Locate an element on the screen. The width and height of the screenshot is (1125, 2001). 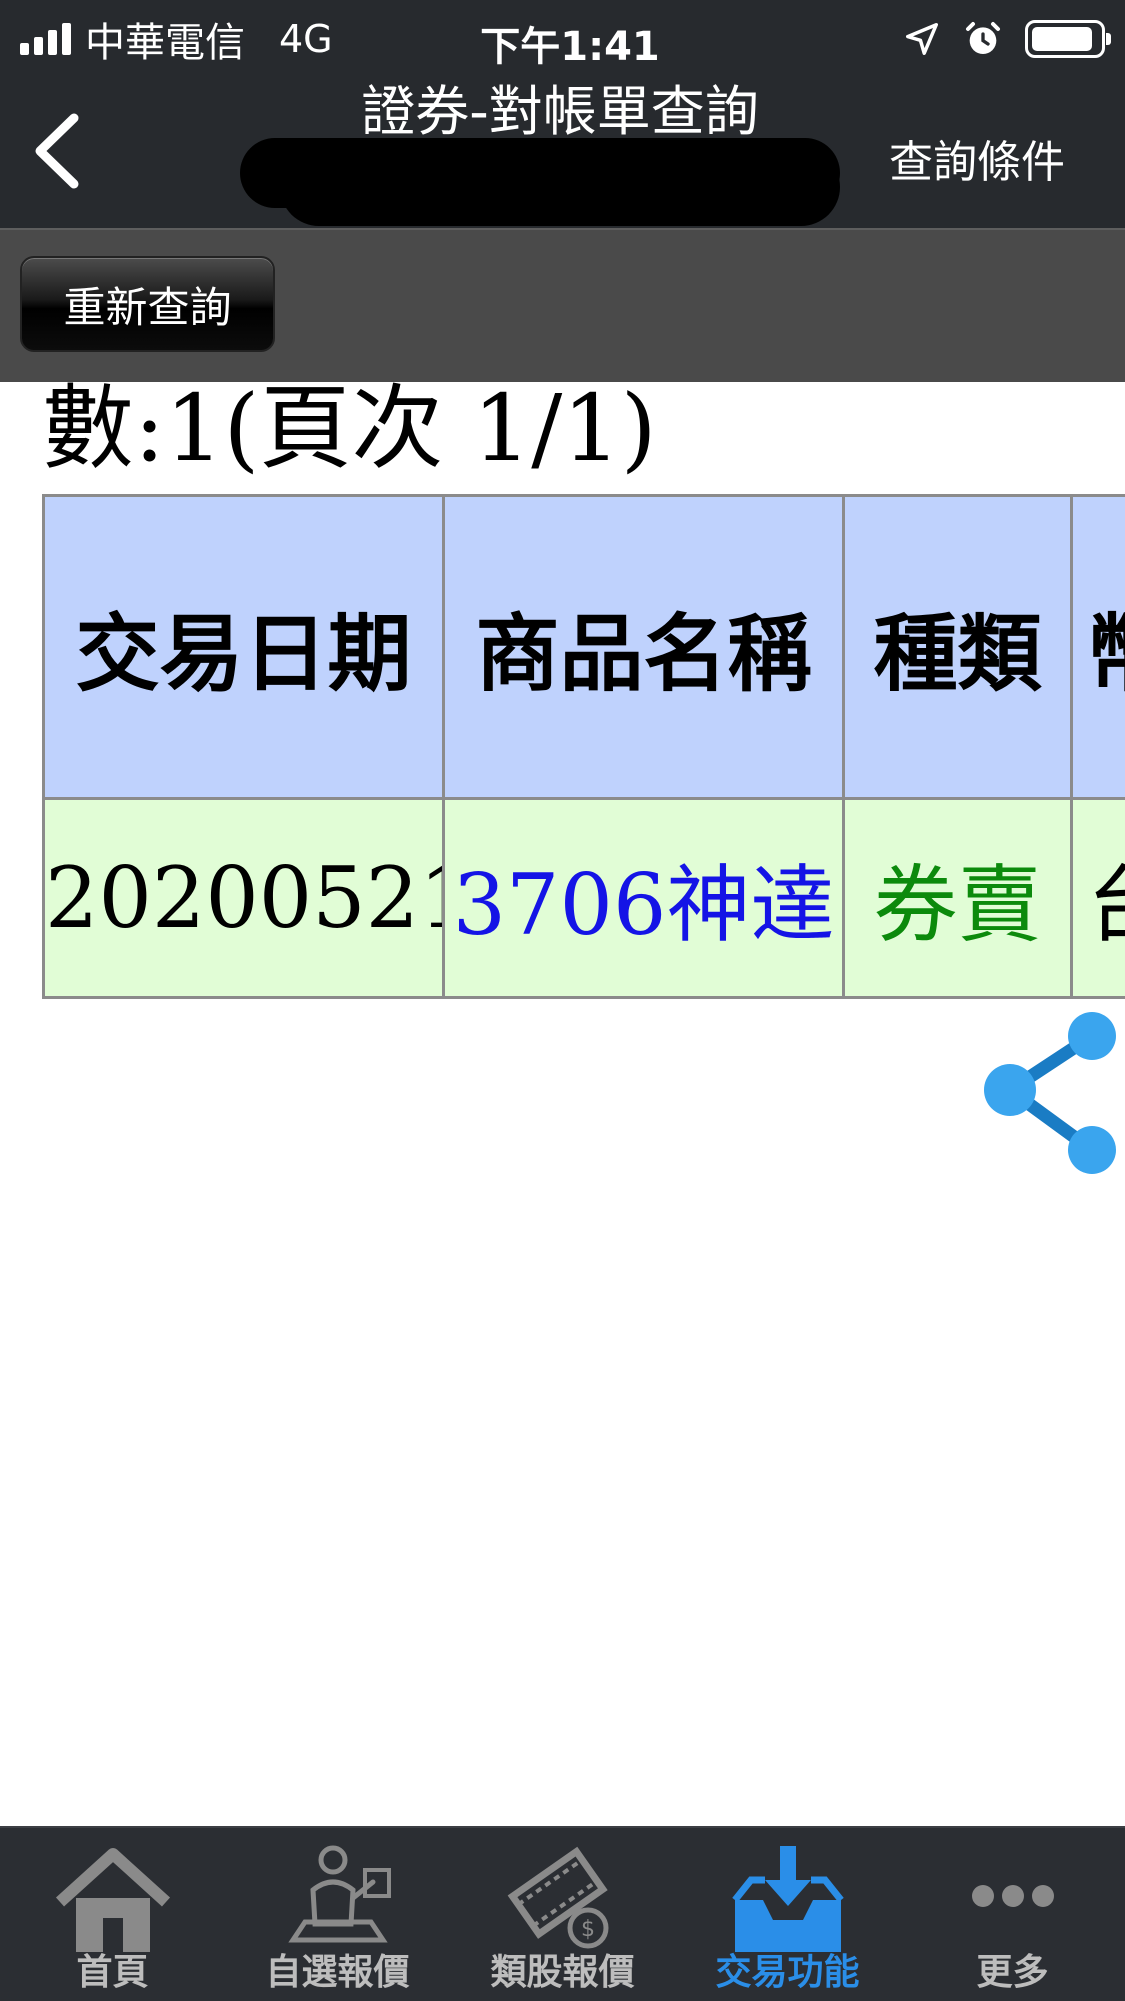
tab-label: 自選報價 is located at coordinates (337, 1972).